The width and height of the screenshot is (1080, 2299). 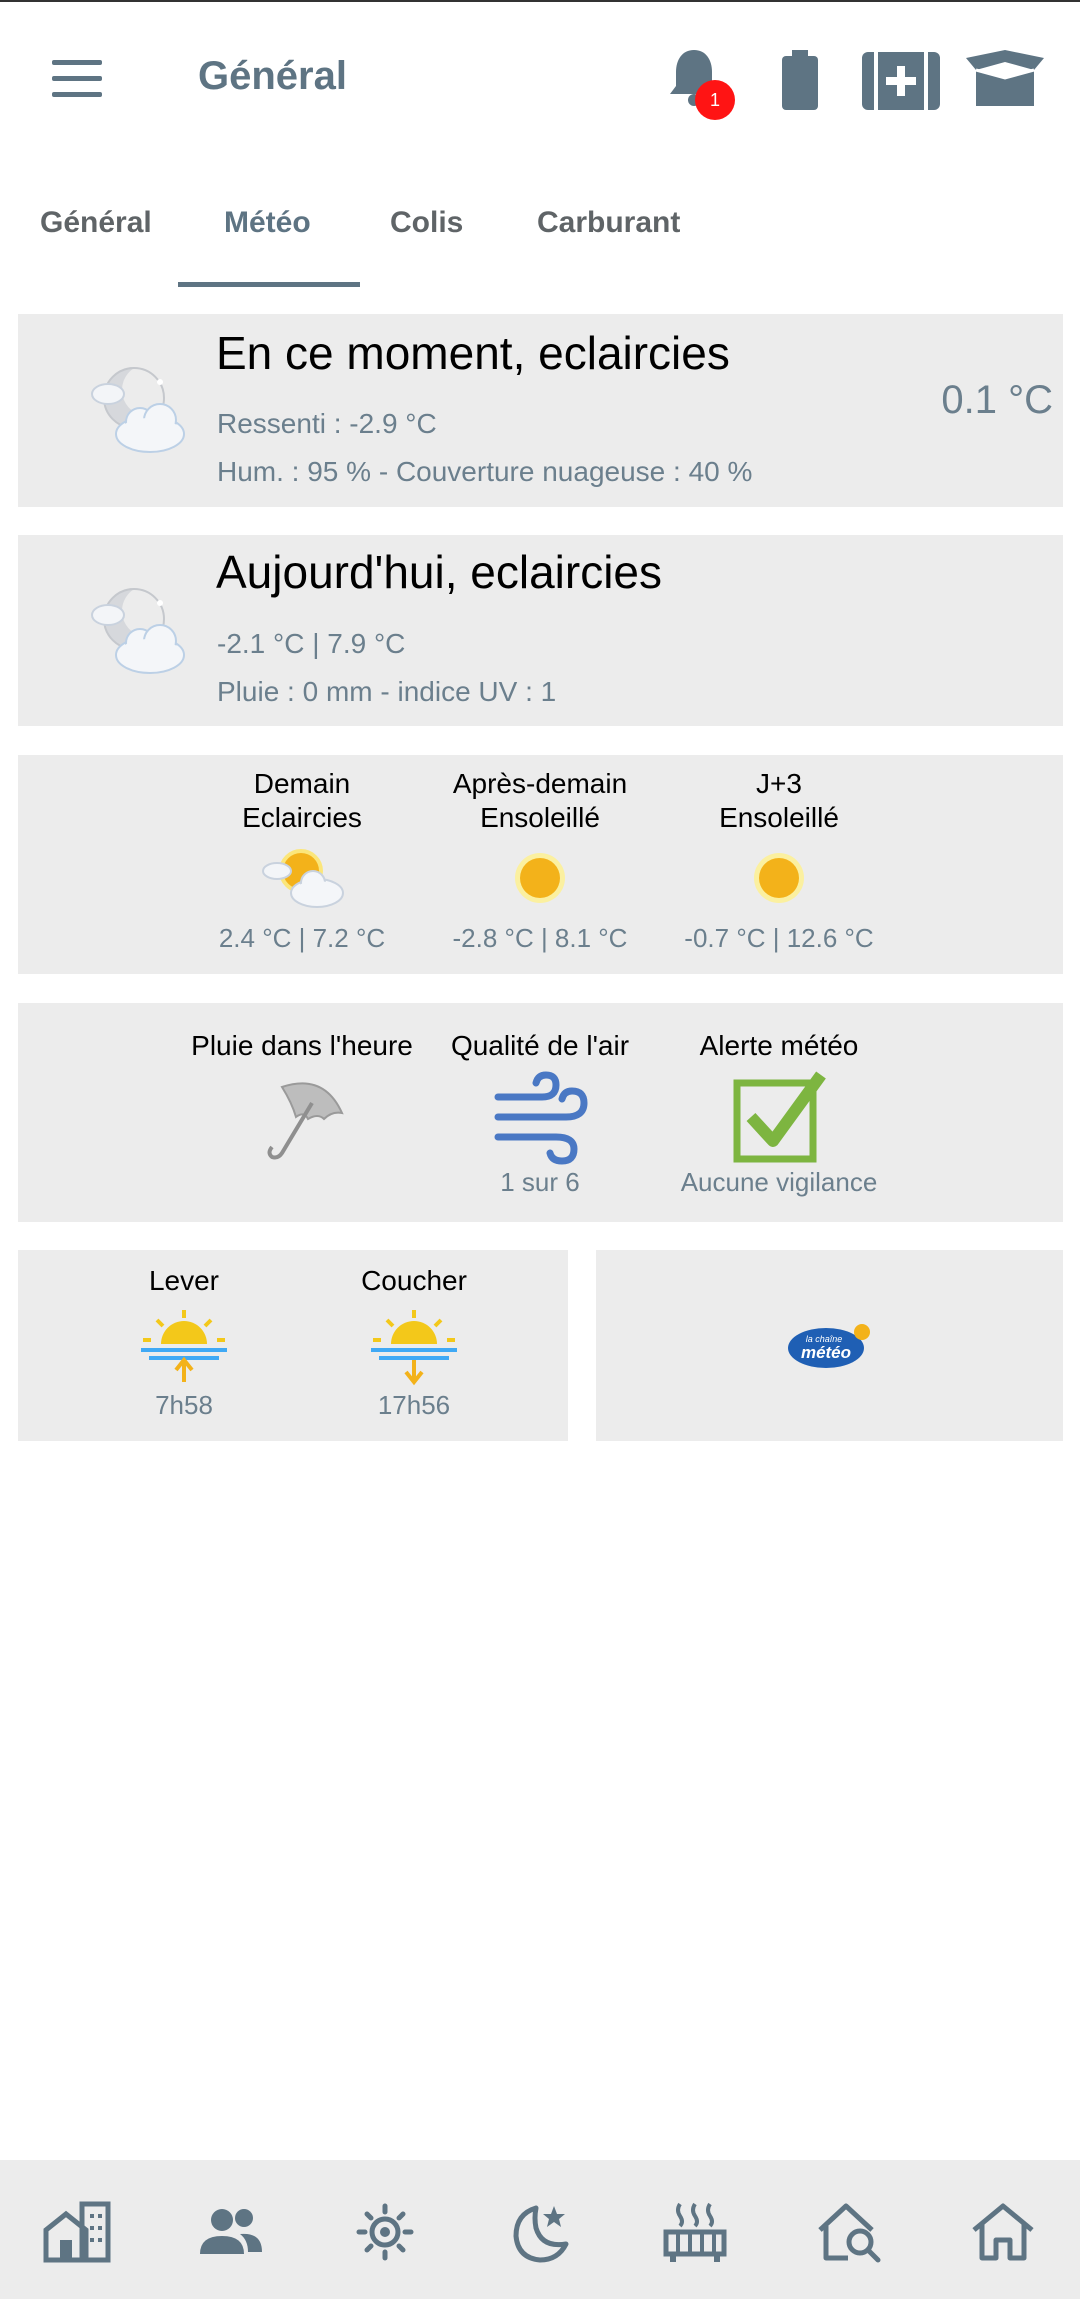 I want to click on moon-star-icon, so click(x=541, y=2234).